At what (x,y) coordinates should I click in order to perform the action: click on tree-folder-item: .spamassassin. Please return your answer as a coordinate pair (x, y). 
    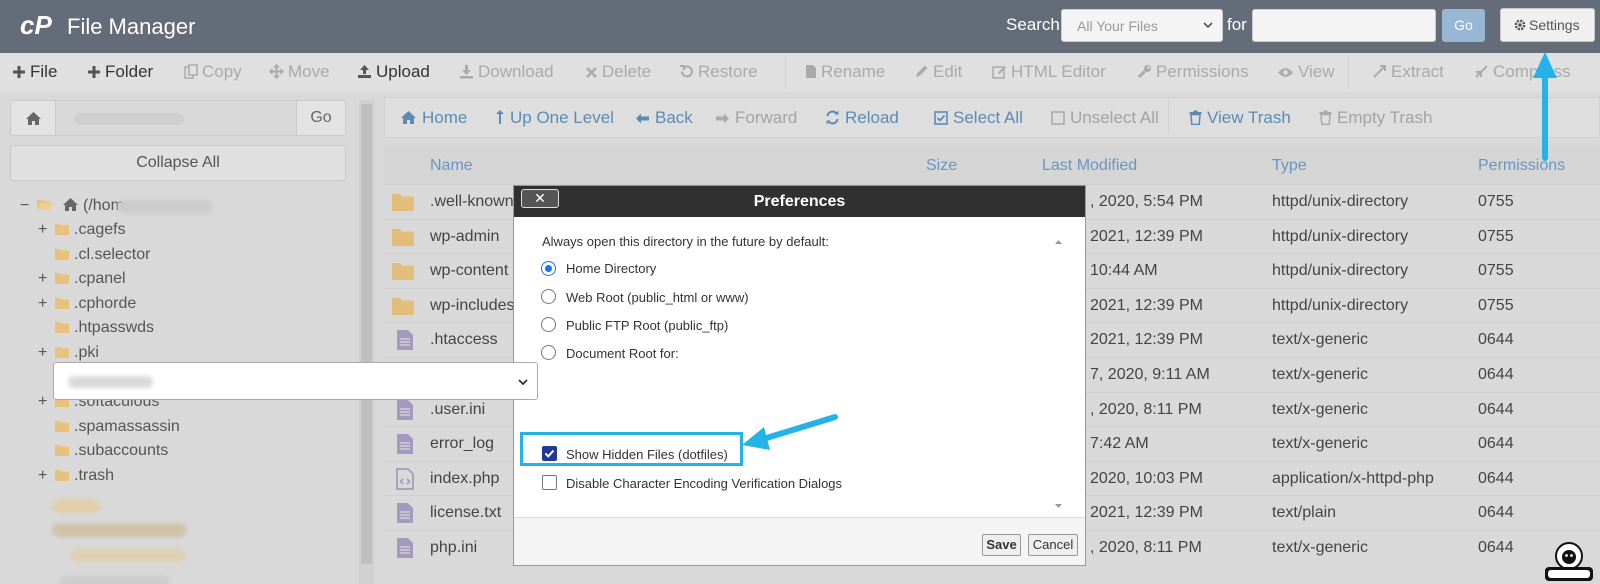
    Looking at the image, I should click on (109, 427).